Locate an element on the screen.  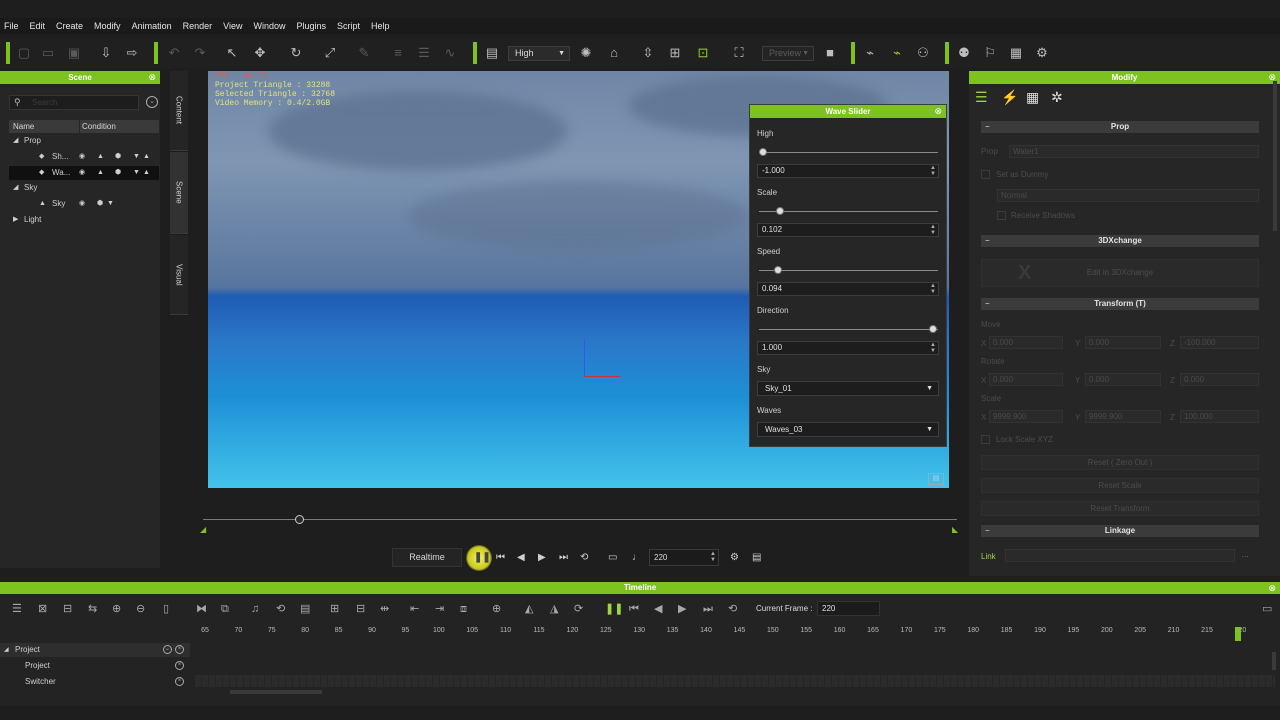
scale-input: 0.102 ▲ ▼ is located at coordinates (848, 230).